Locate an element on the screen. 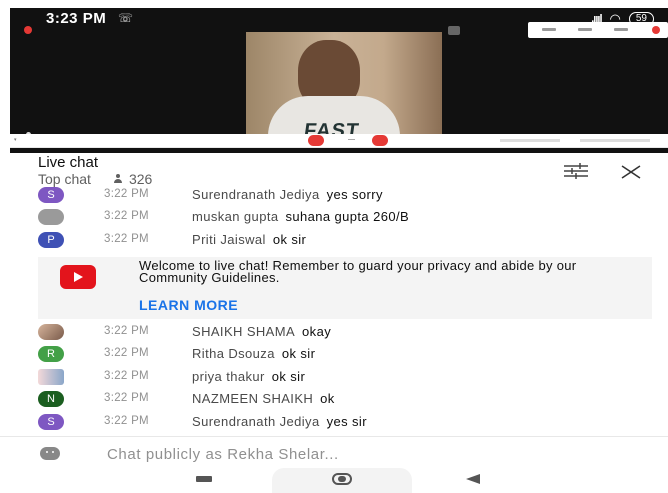 This screenshot has width=668, height=493. message-author: Ritha Dsouza ok sir is located at coordinates (253, 353).